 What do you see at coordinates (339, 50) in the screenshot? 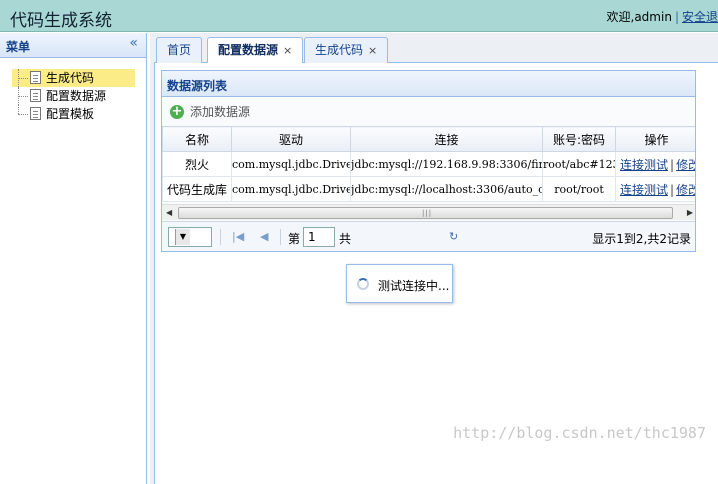
I see `tab-label: 生成代码` at bounding box center [339, 50].